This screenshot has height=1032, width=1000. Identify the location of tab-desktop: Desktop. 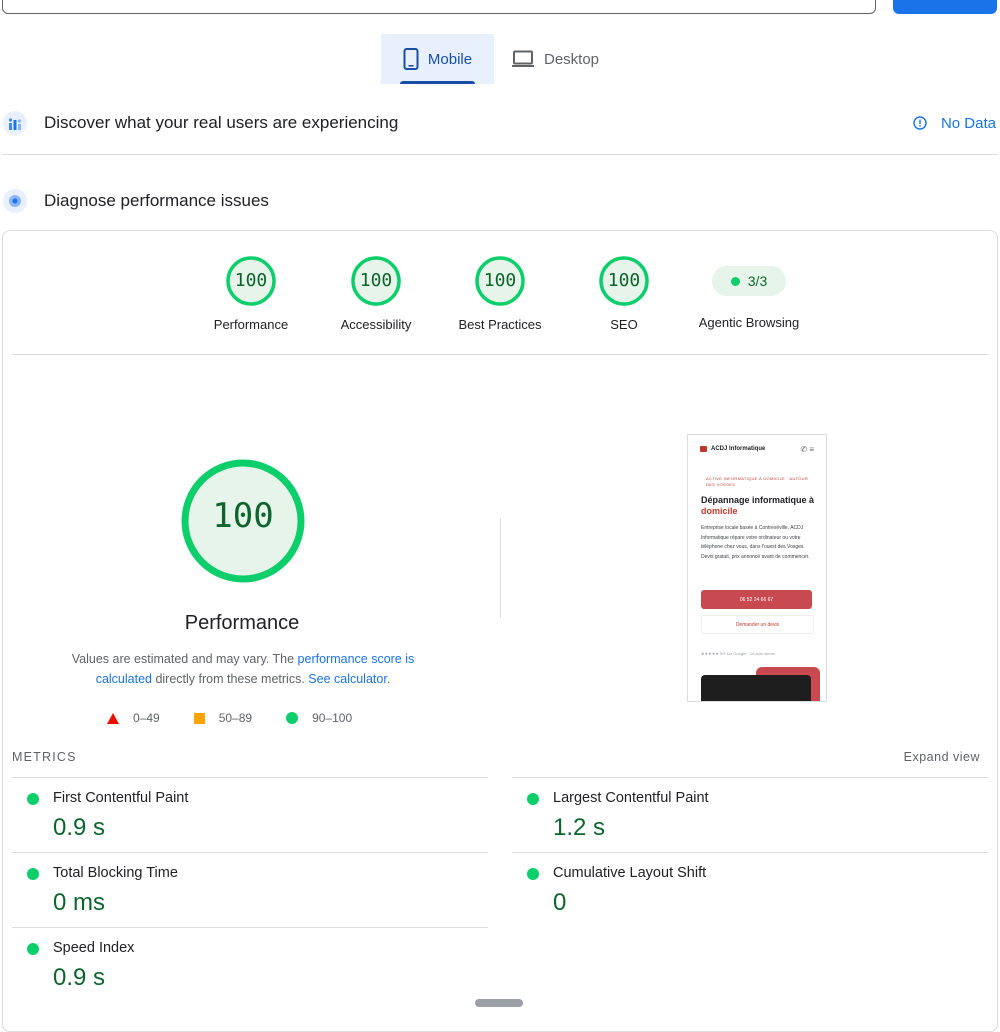
(555, 59).